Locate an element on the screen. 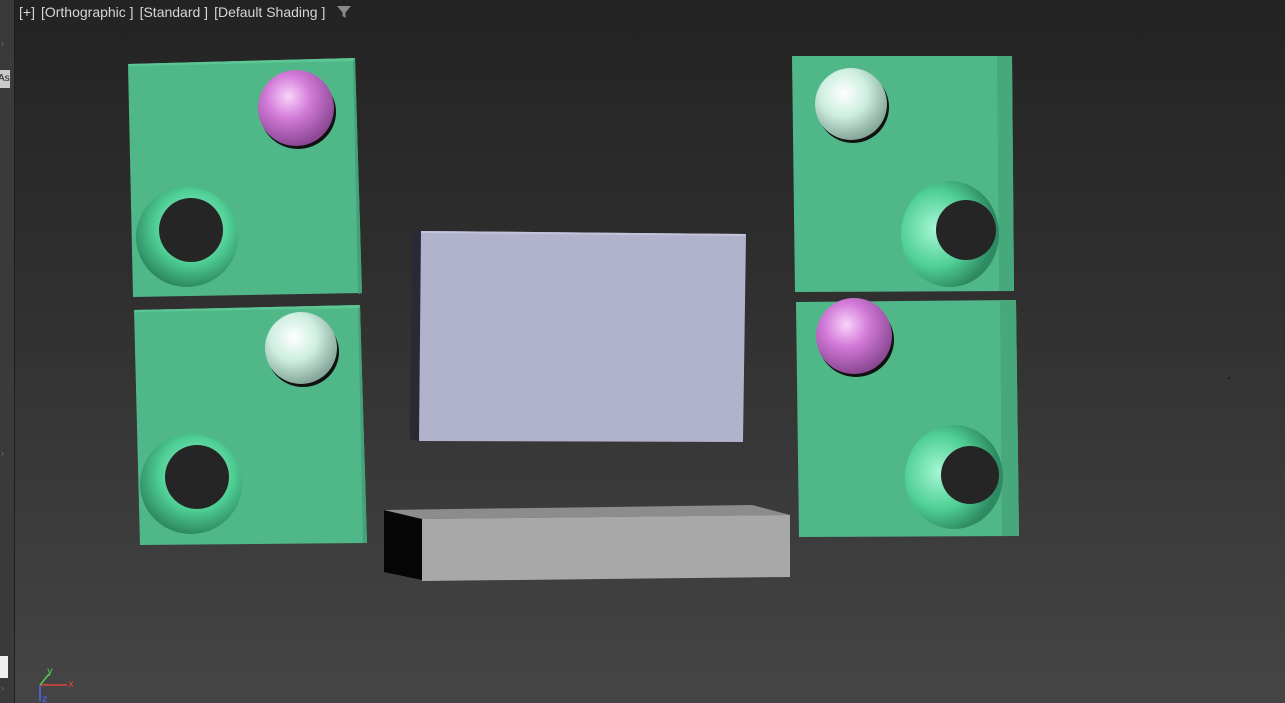  green-panel-left-bottom is located at coordinates (250, 425).